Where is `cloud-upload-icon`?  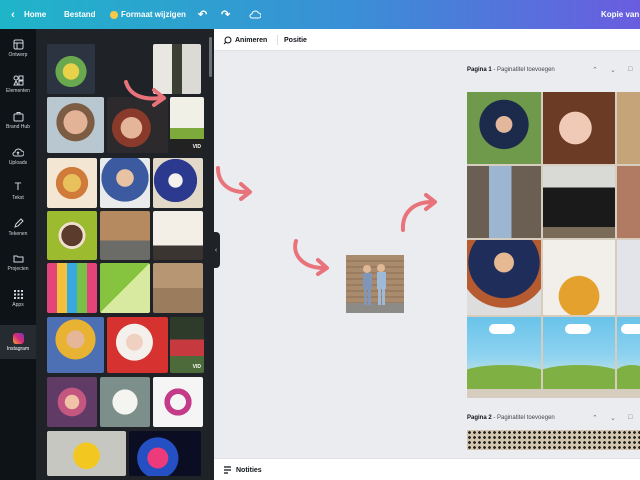 cloud-upload-icon is located at coordinates (18, 152).